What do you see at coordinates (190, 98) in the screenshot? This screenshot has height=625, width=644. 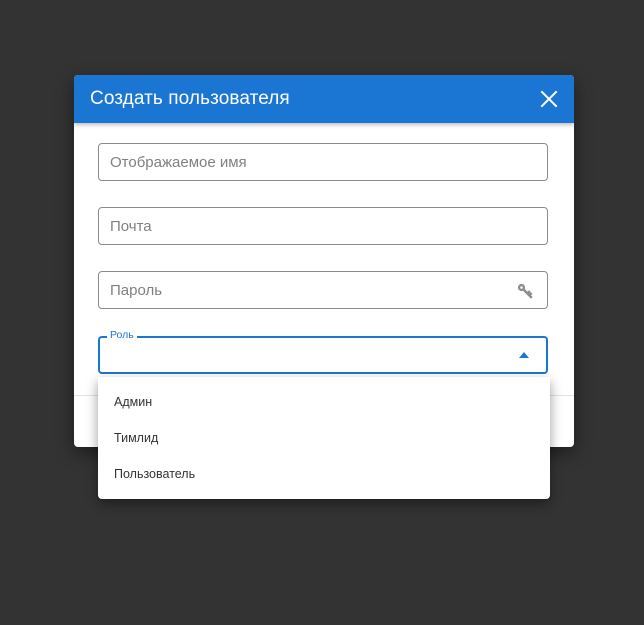 I see `dialog-title: Создать пользователя` at bounding box center [190, 98].